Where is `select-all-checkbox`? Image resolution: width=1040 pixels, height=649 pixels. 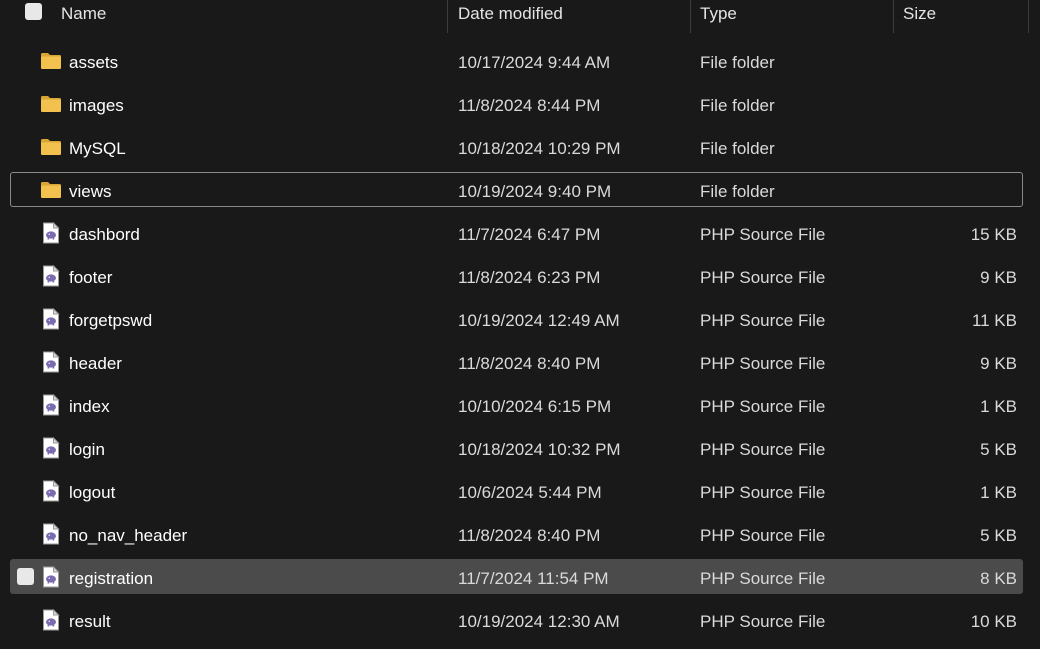
select-all-checkbox is located at coordinates (33, 11).